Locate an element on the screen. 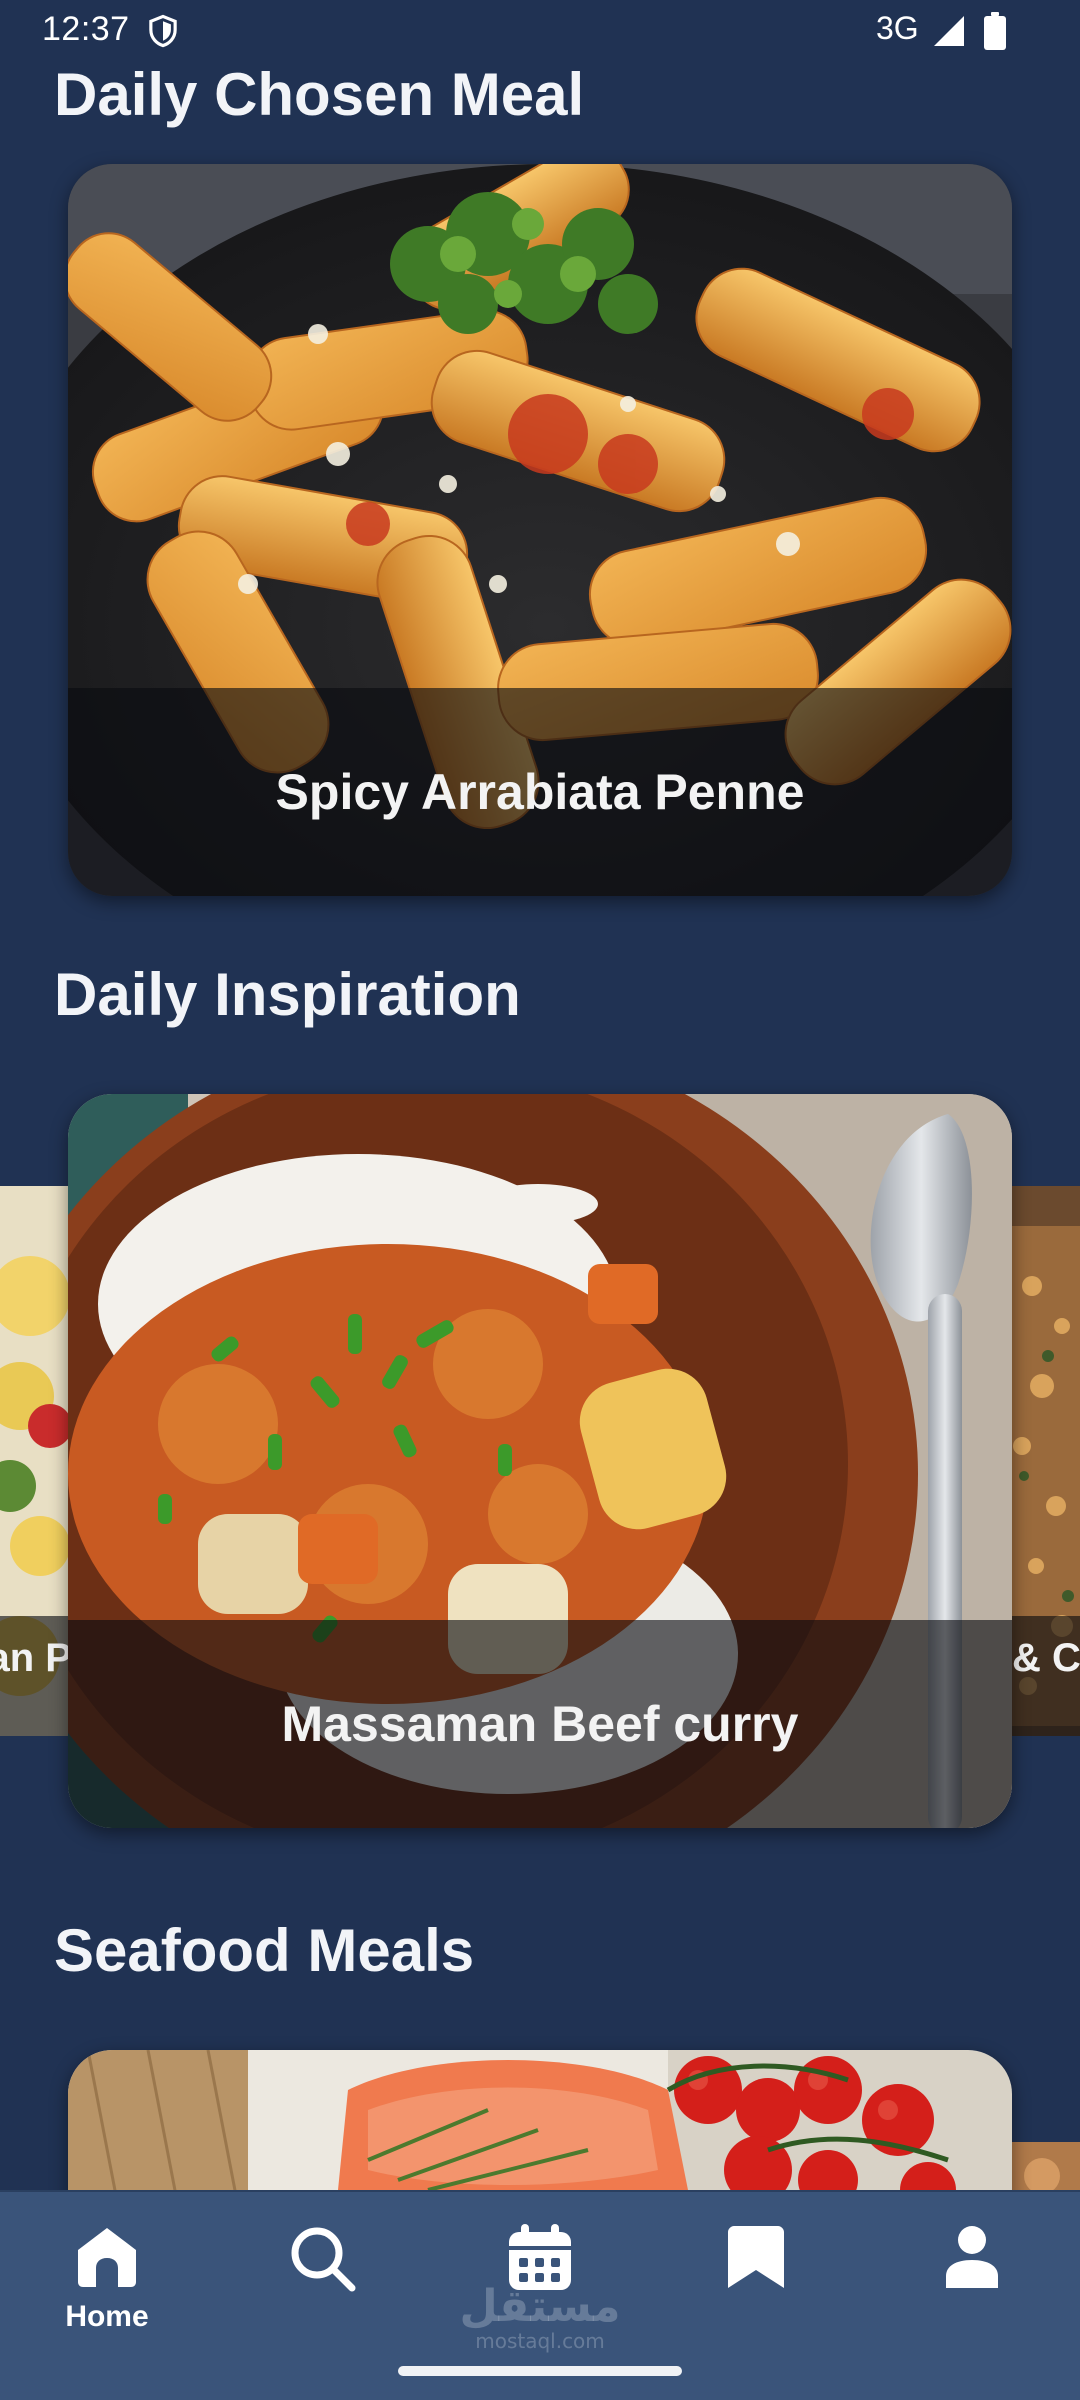 This screenshot has height=2400, width=1080. battery-icon is located at coordinates (995, 31).